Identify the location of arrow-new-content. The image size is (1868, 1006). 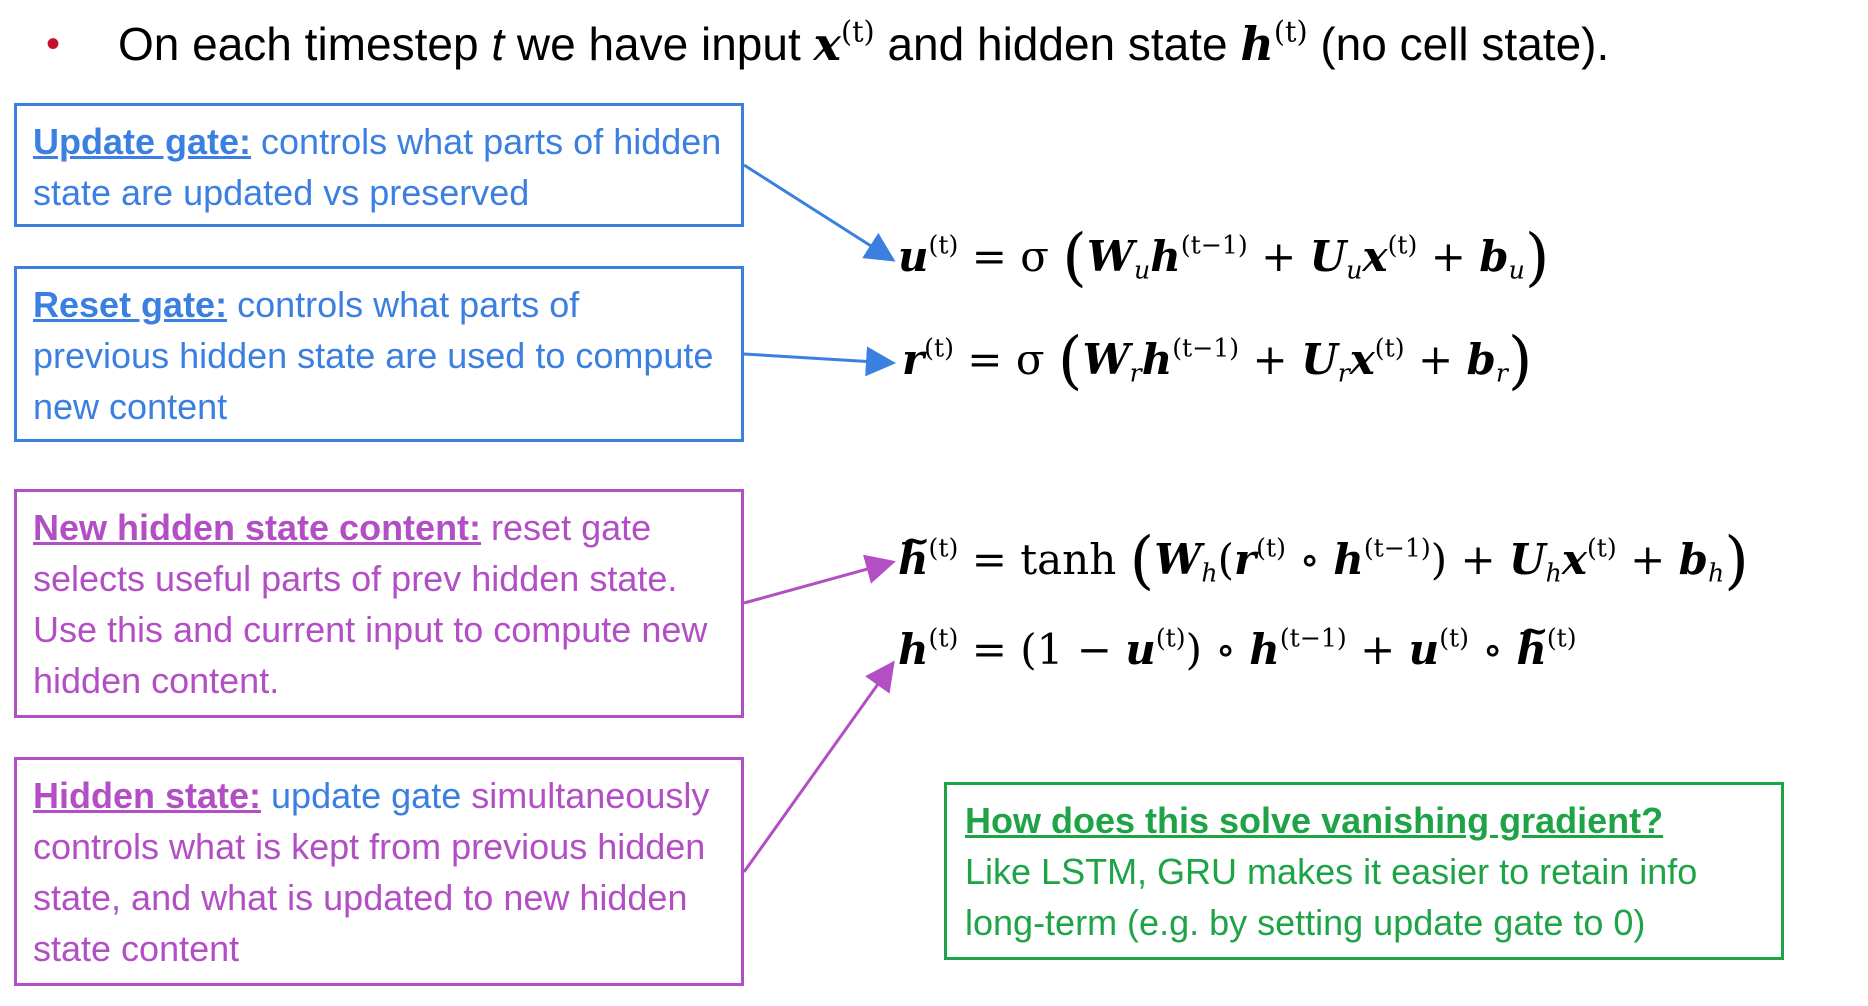
(819, 579).